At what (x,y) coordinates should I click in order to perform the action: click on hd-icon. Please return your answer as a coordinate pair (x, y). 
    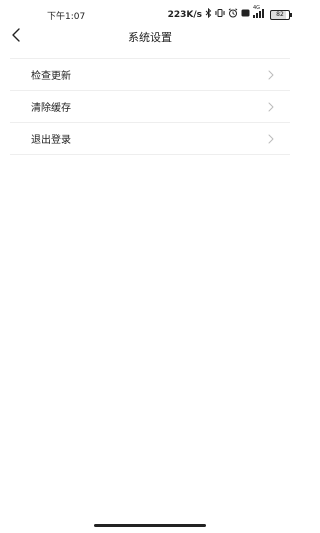
    Looking at the image, I should click on (245, 14).